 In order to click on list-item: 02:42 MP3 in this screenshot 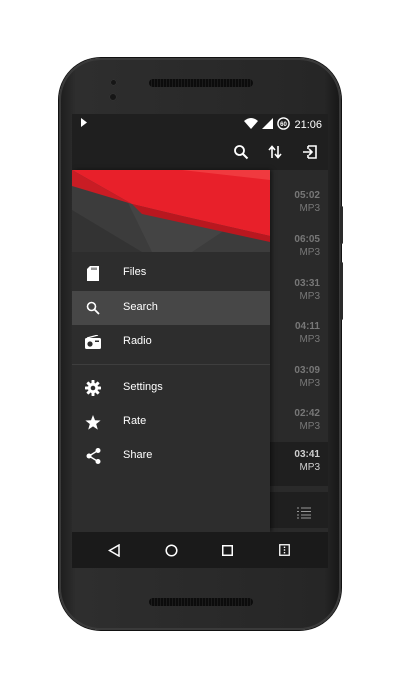, I will do `click(298, 423)`.